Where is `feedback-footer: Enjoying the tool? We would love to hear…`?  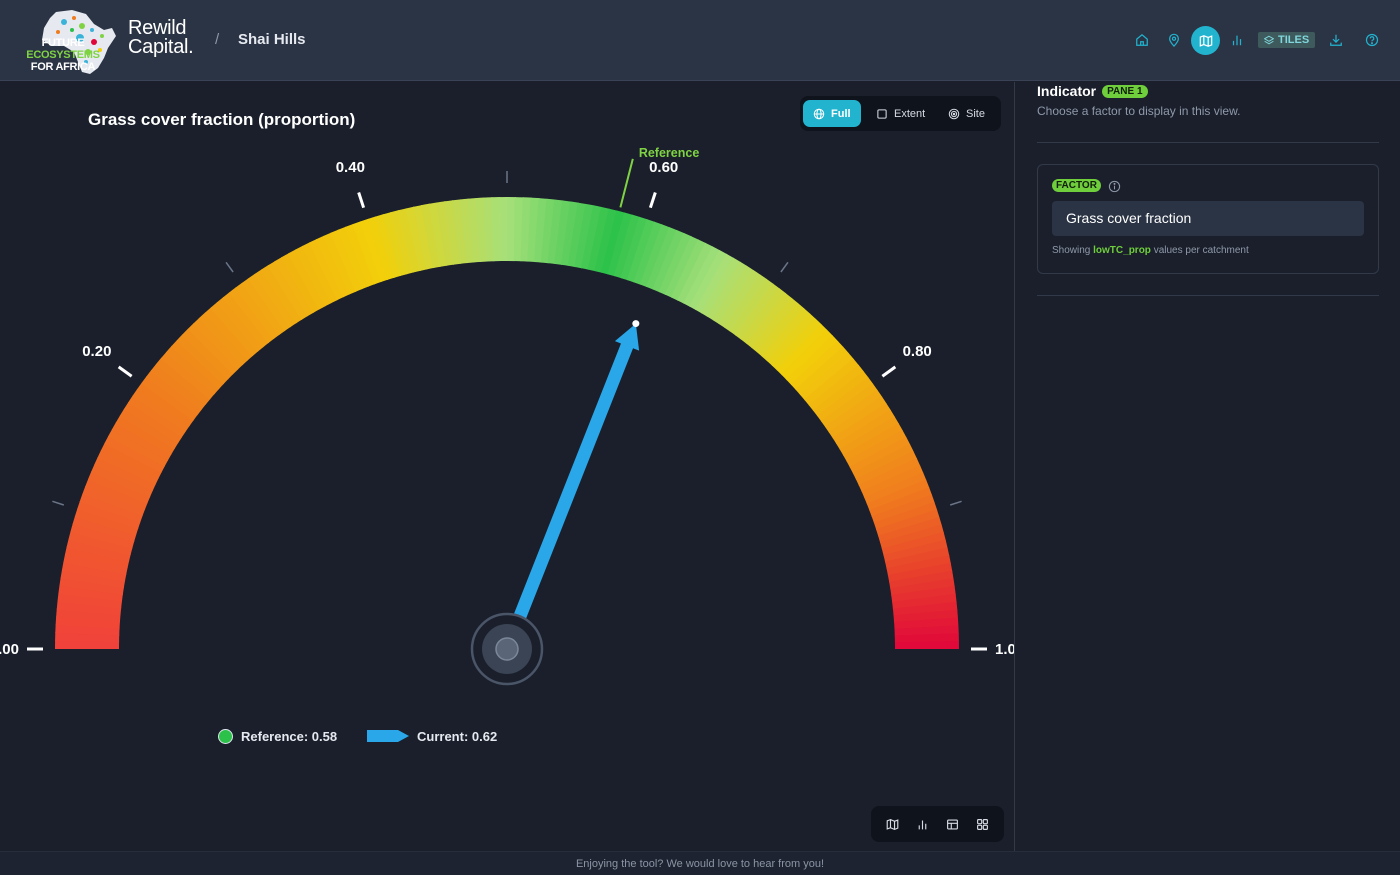
feedback-footer: Enjoying the tool? We would love to hear… is located at coordinates (700, 863).